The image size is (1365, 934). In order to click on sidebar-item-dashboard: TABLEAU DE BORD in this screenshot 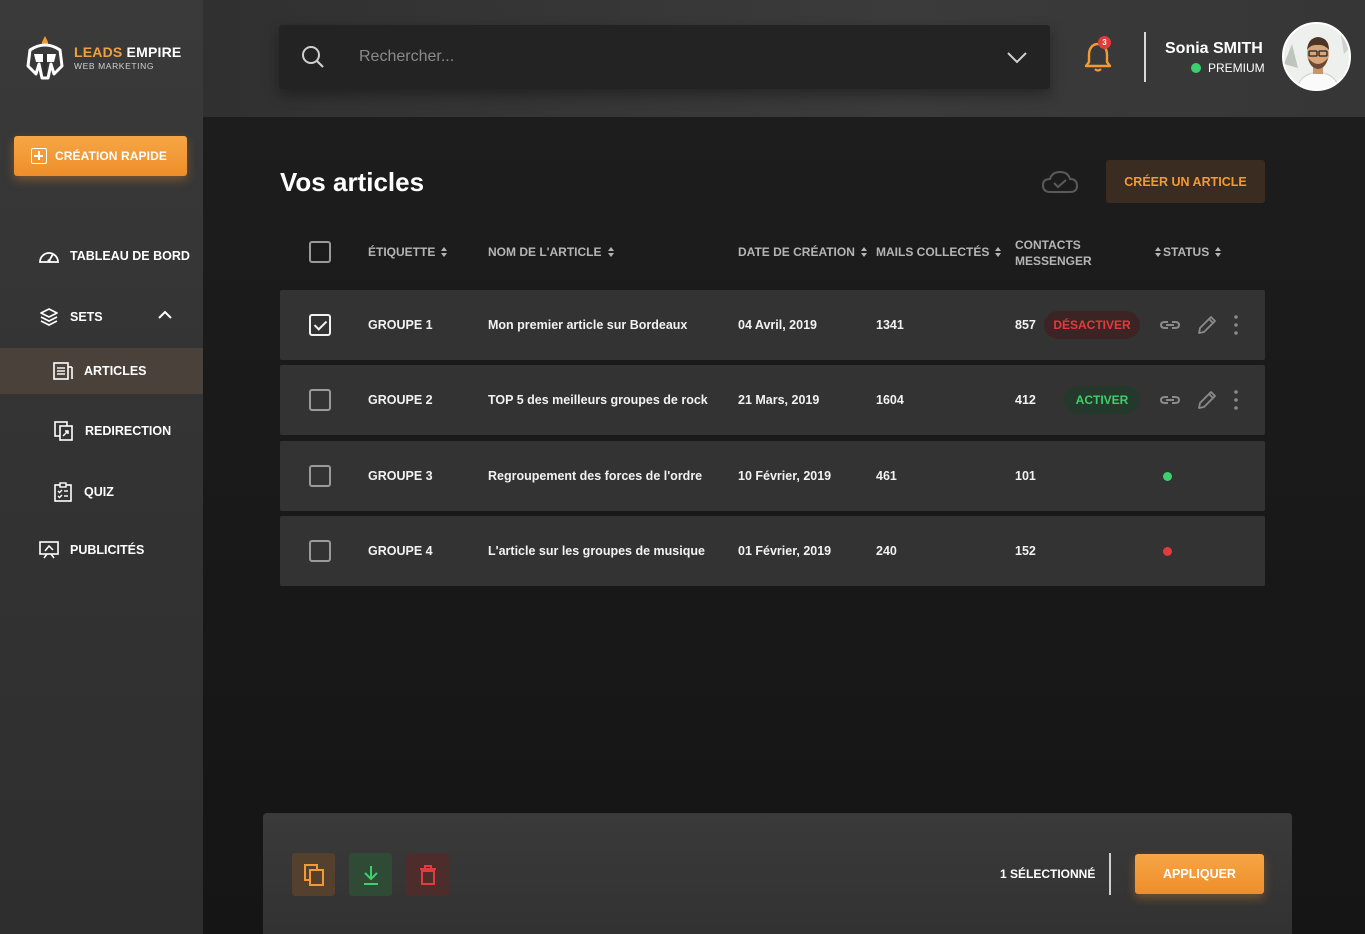, I will do `click(101, 256)`.